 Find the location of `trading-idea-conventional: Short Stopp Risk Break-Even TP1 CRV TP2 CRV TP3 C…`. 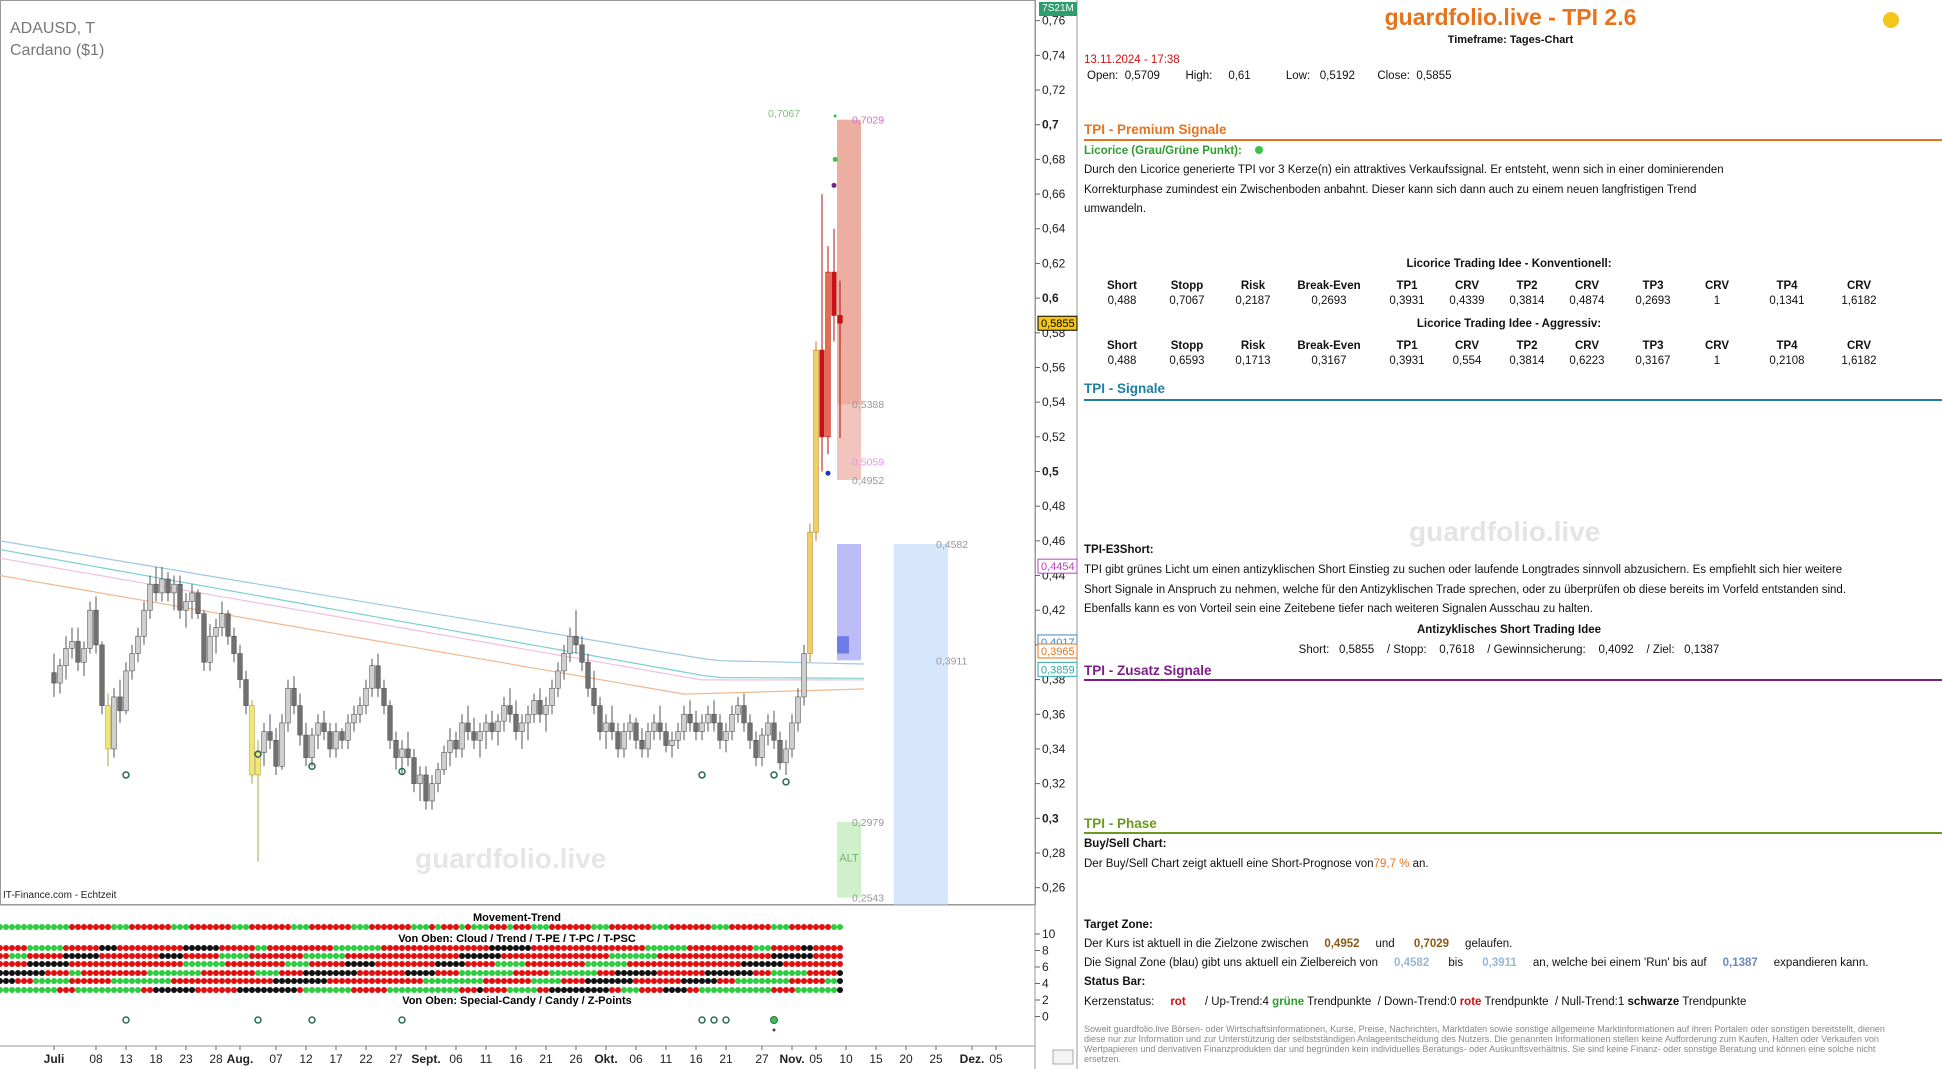

trading-idea-conventional: Short Stopp Risk Break-Even TP1 CRV TP2 CRV TP3 C… is located at coordinates (1490, 293).